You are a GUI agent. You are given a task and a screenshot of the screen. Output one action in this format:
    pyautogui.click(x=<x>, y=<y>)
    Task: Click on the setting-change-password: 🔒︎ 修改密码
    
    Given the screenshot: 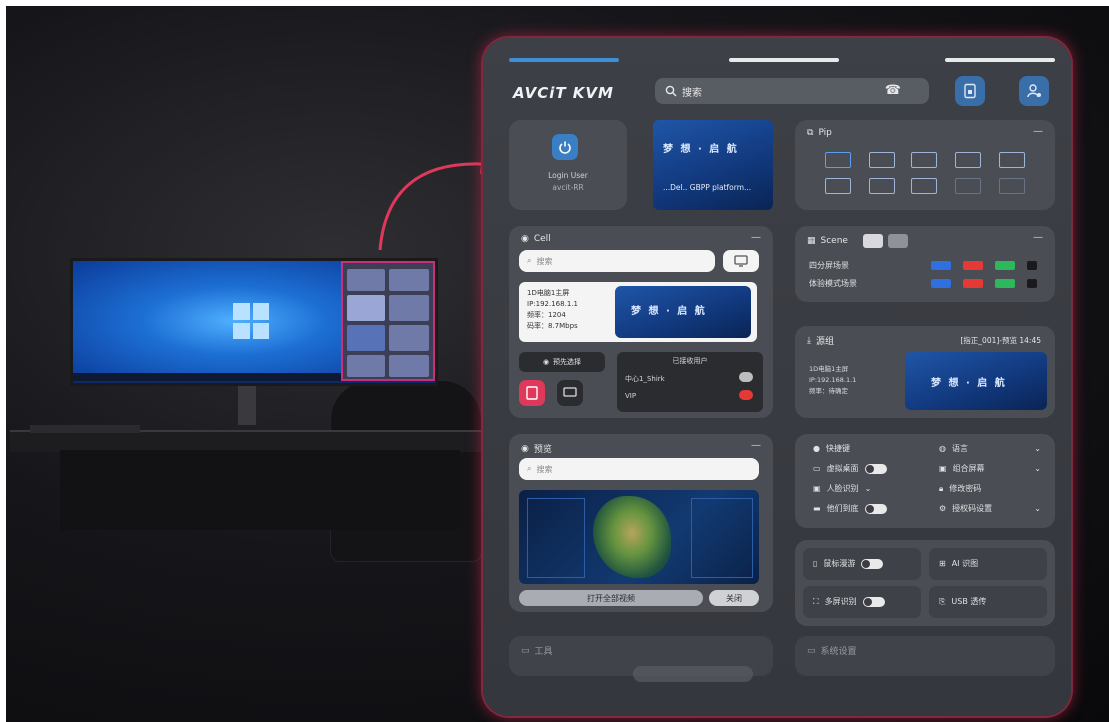 What is the action you would take?
    pyautogui.click(x=960, y=488)
    